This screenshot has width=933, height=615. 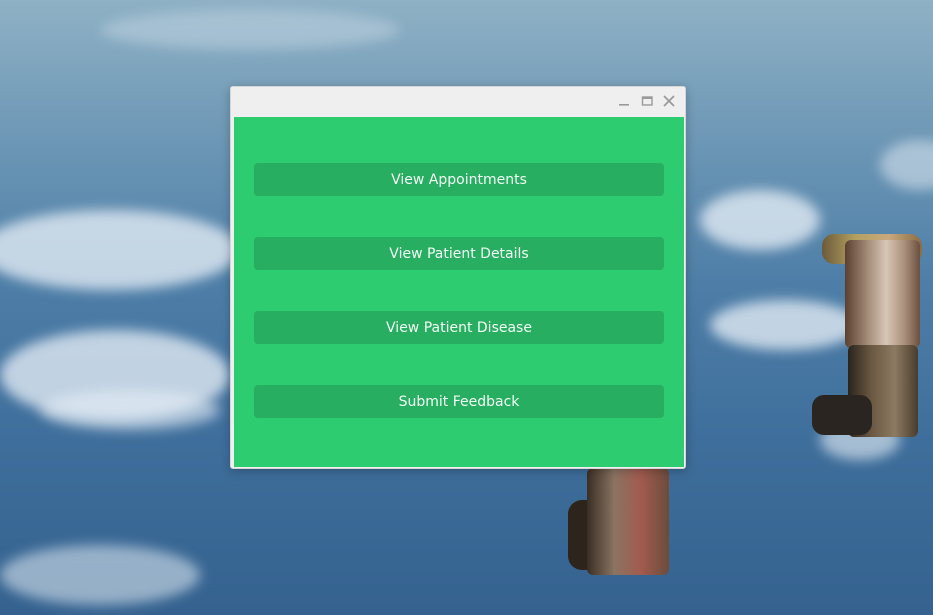 What do you see at coordinates (459, 327) in the screenshot?
I see `view-patient-disease-button: View Patient Disease` at bounding box center [459, 327].